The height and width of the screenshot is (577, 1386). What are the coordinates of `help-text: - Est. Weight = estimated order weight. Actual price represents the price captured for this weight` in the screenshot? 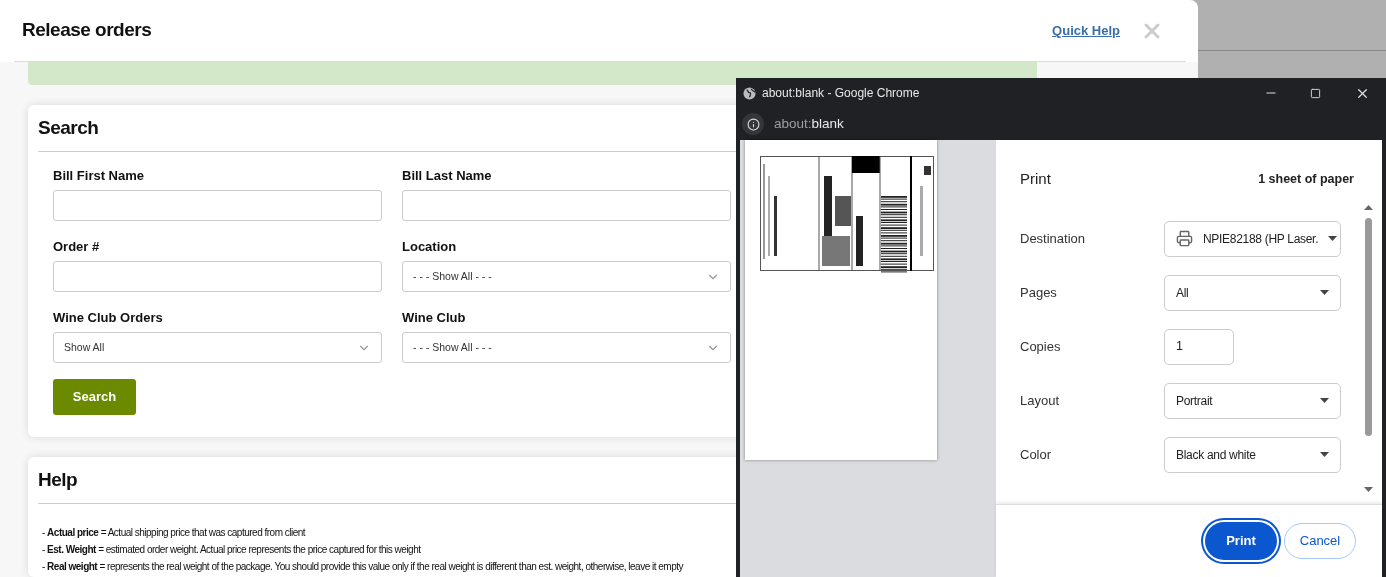 It's located at (232, 550).